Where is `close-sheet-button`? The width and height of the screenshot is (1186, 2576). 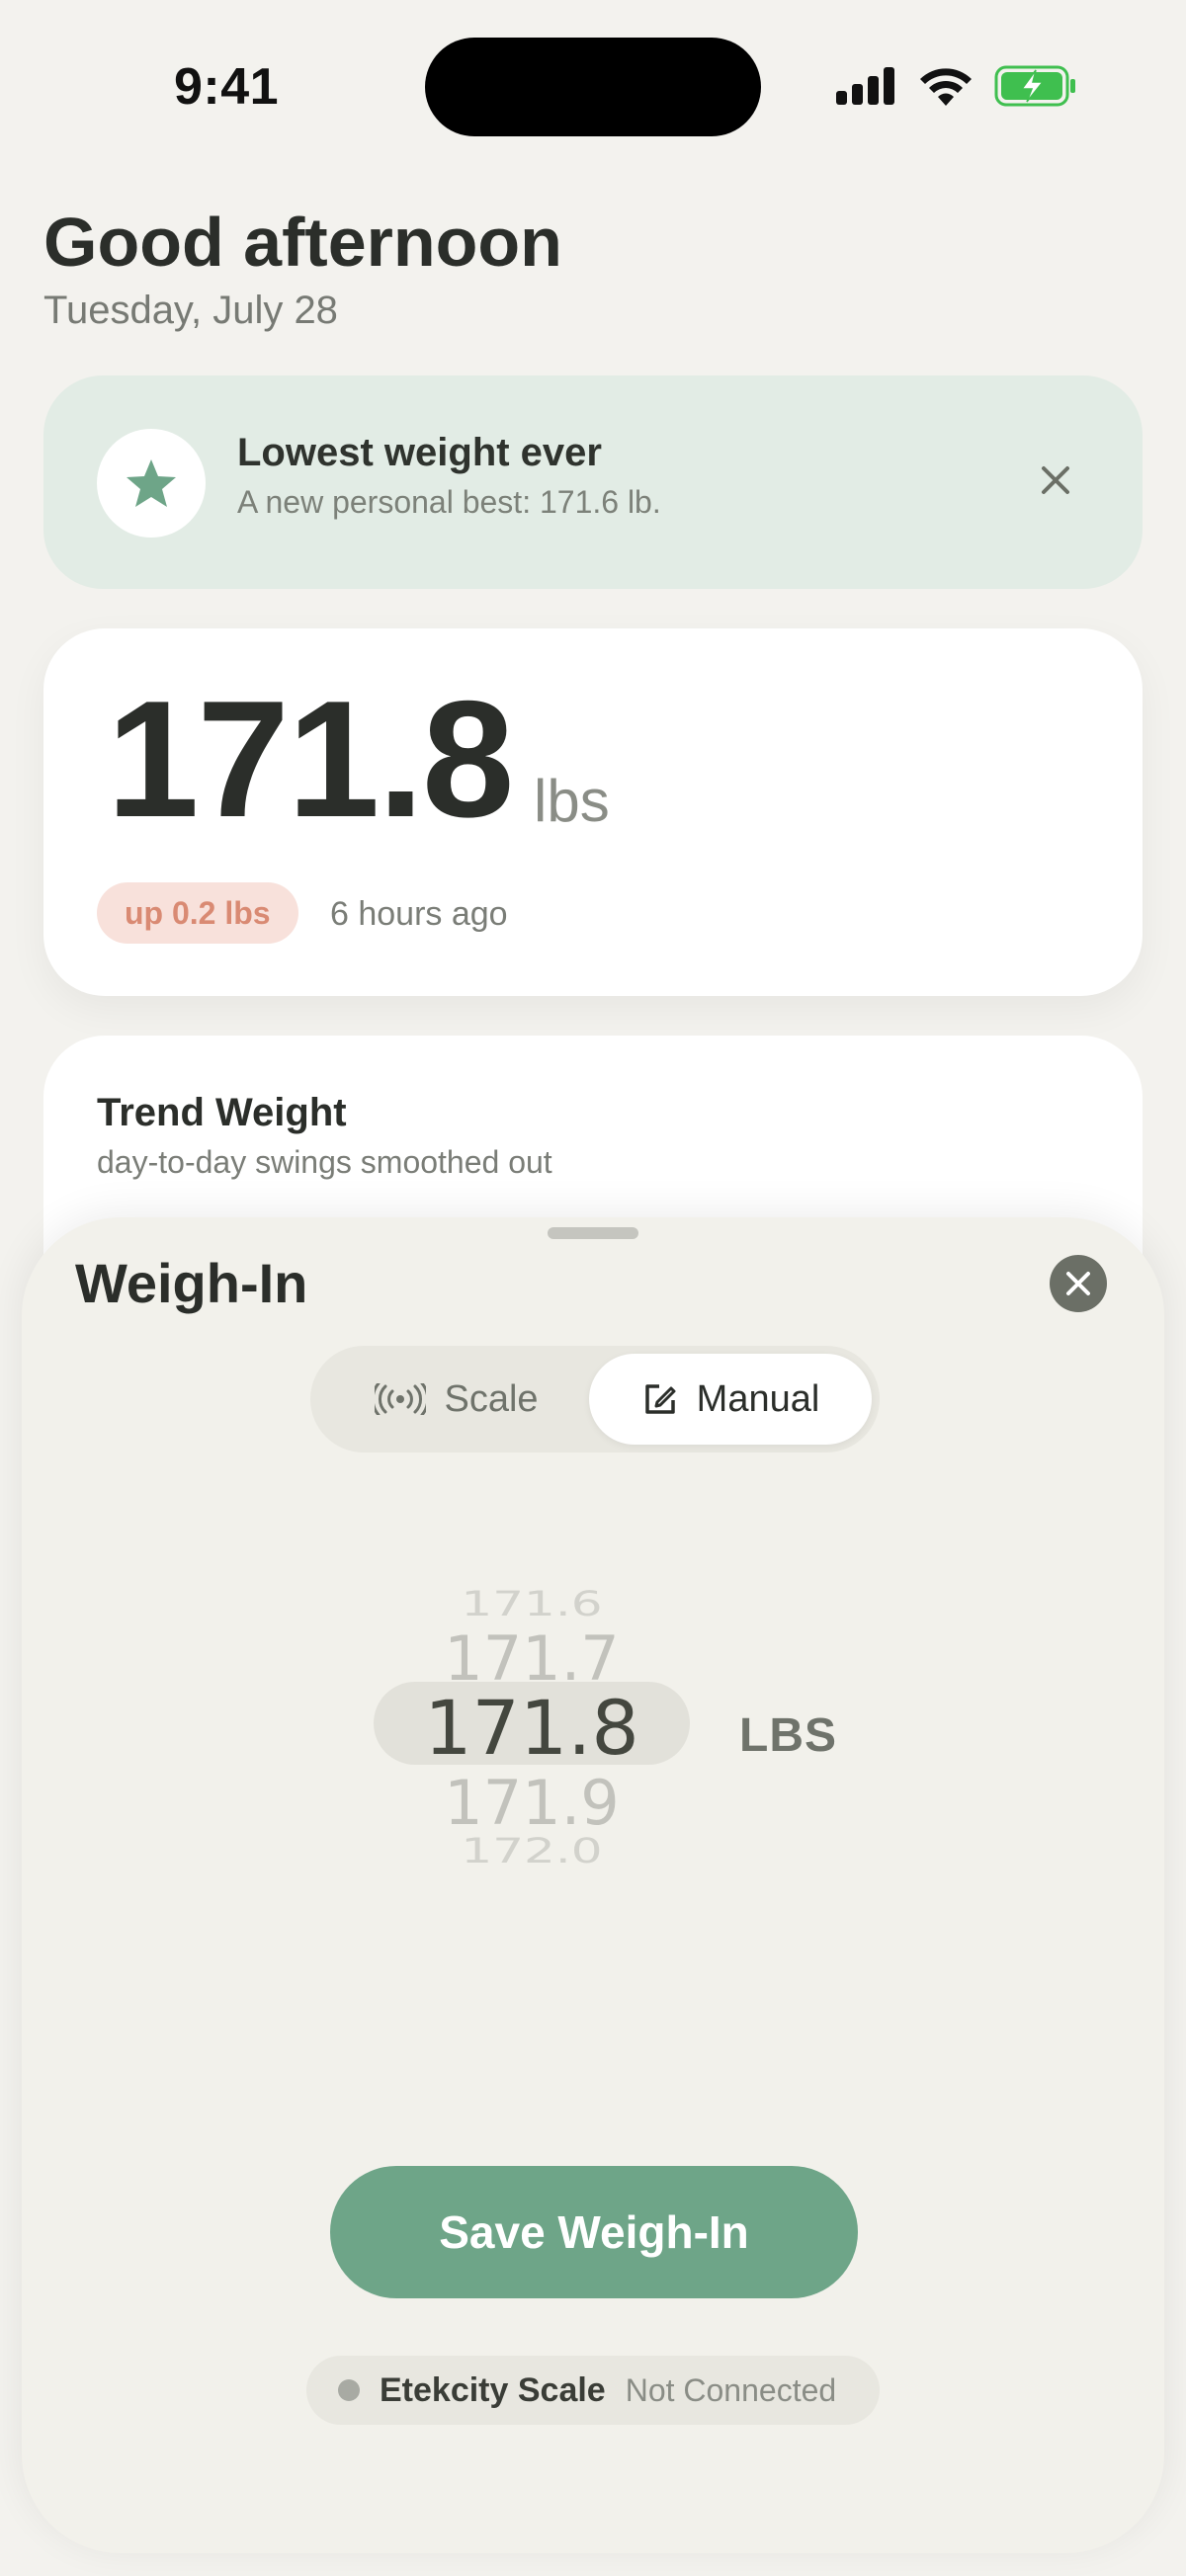 close-sheet-button is located at coordinates (1078, 1283).